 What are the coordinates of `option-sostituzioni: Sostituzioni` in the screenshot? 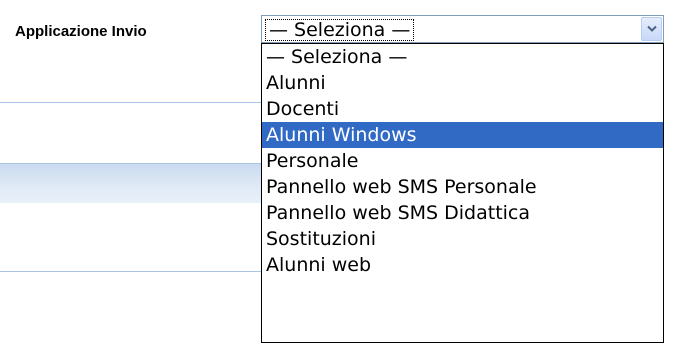 It's located at (462, 239).